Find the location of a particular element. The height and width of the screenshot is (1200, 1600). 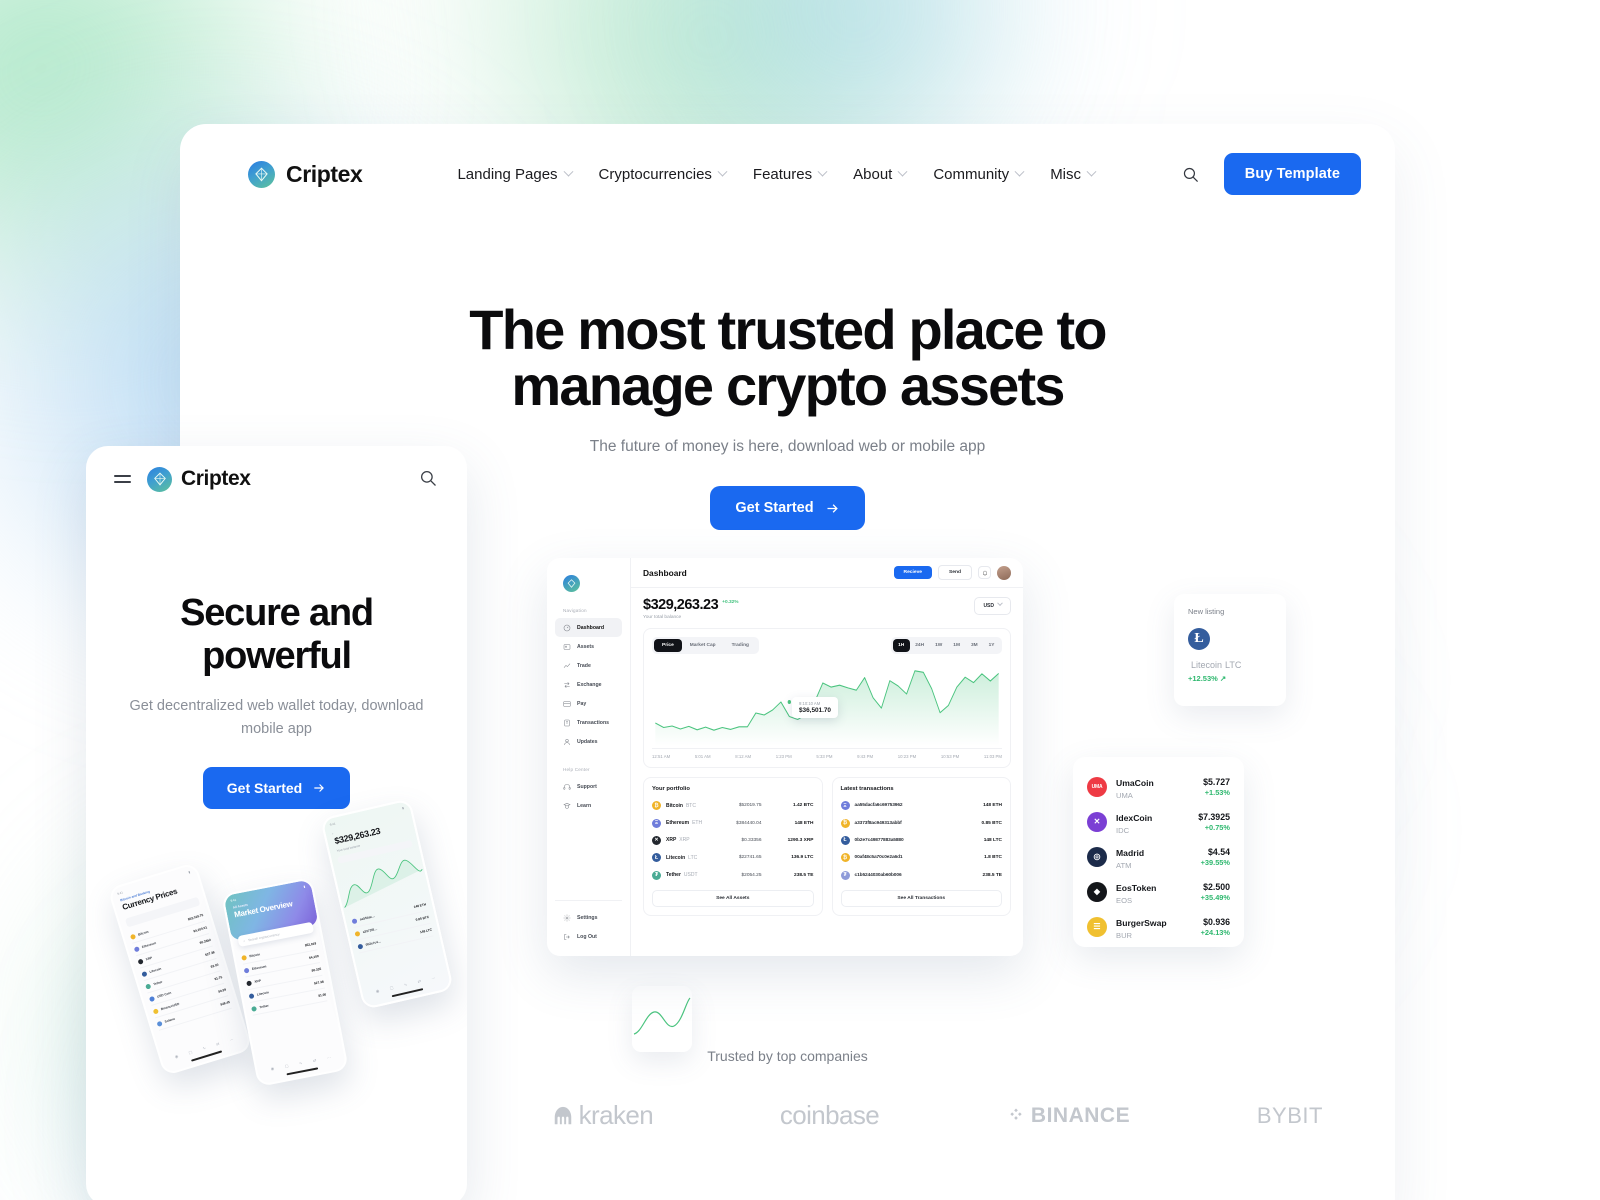

receive-button: Recieve is located at coordinates (913, 572).